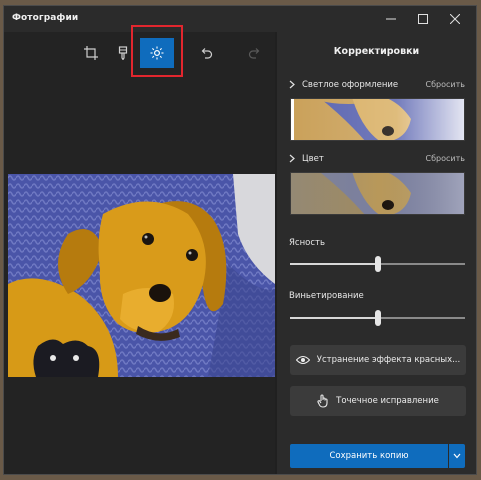  I want to click on vignette-slider, so click(377, 318).